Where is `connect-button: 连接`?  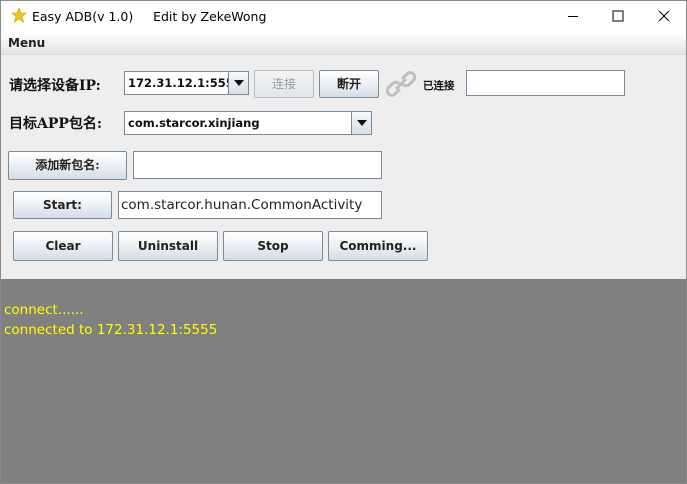
connect-button: 连接 is located at coordinates (284, 84).